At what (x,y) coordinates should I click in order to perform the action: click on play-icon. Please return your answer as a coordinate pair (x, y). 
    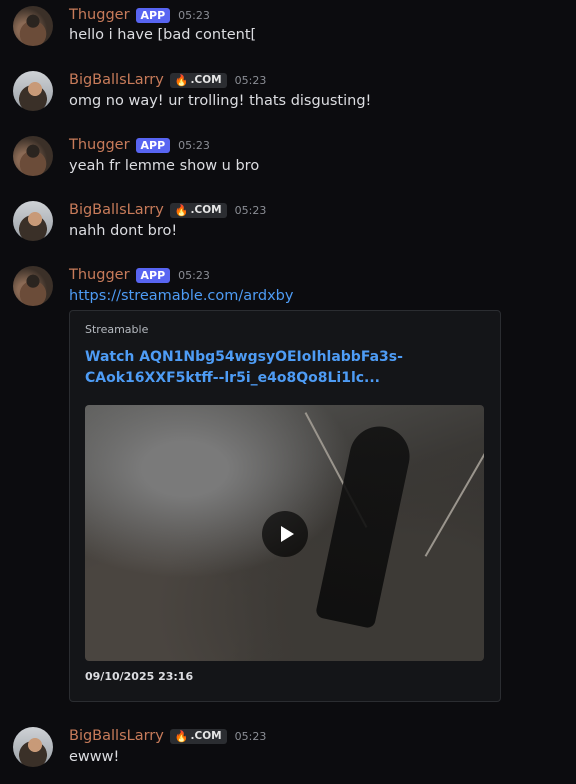
    Looking at the image, I should click on (287, 534).